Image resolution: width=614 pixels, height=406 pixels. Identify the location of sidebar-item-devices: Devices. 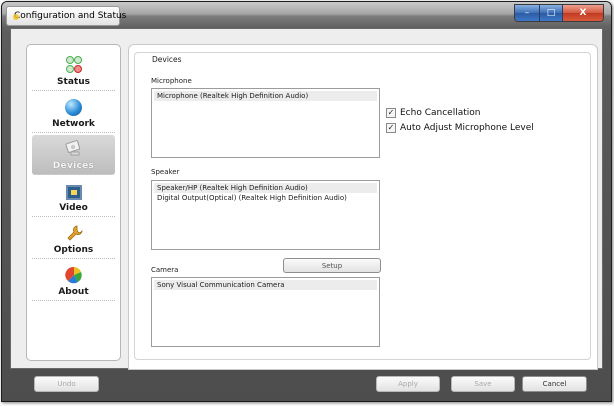
(73, 155).